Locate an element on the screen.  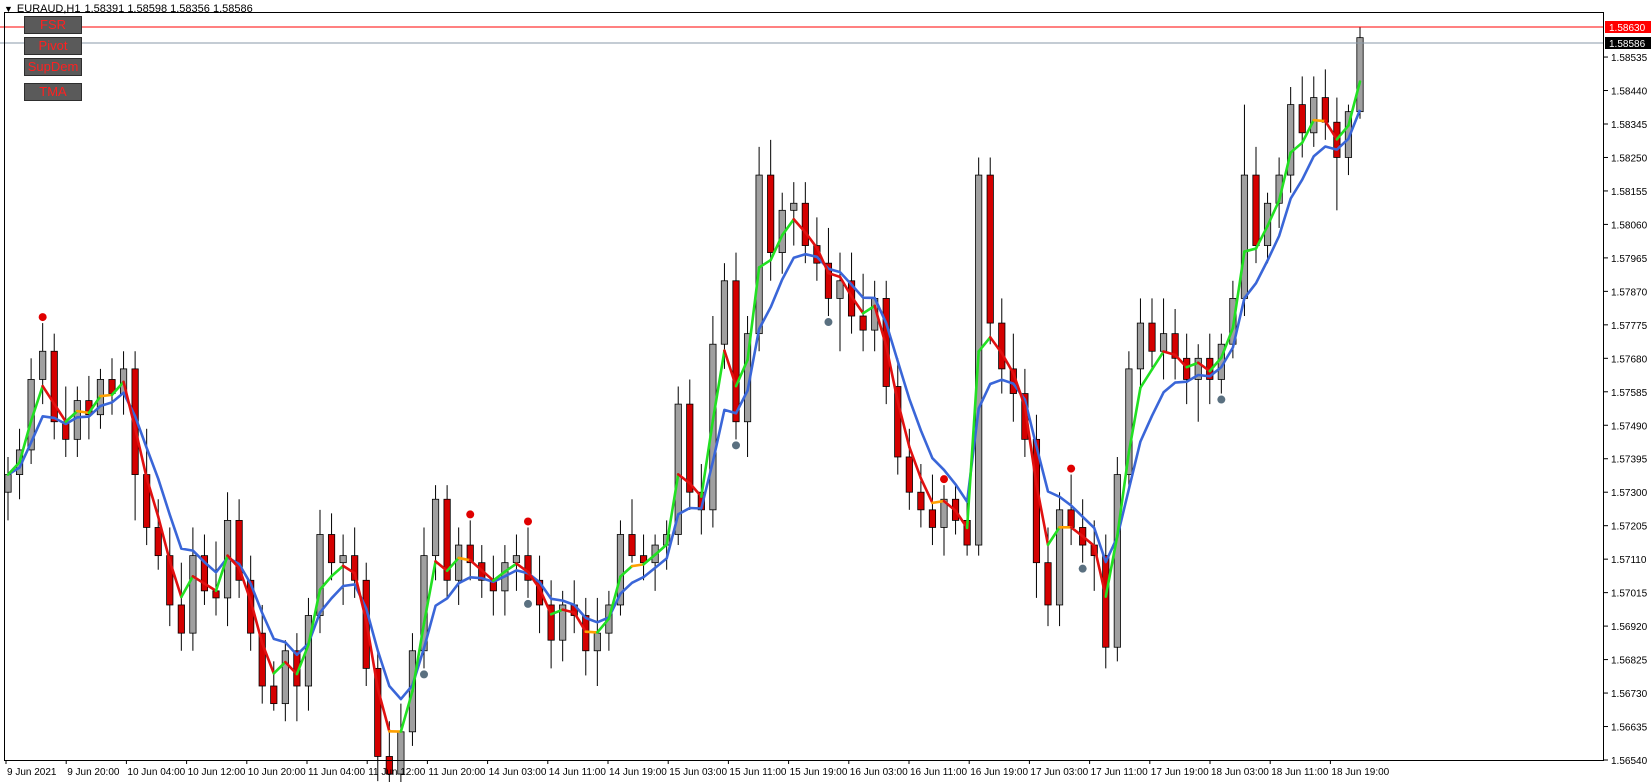
fsr-button: FSR is located at coordinates (53, 25).